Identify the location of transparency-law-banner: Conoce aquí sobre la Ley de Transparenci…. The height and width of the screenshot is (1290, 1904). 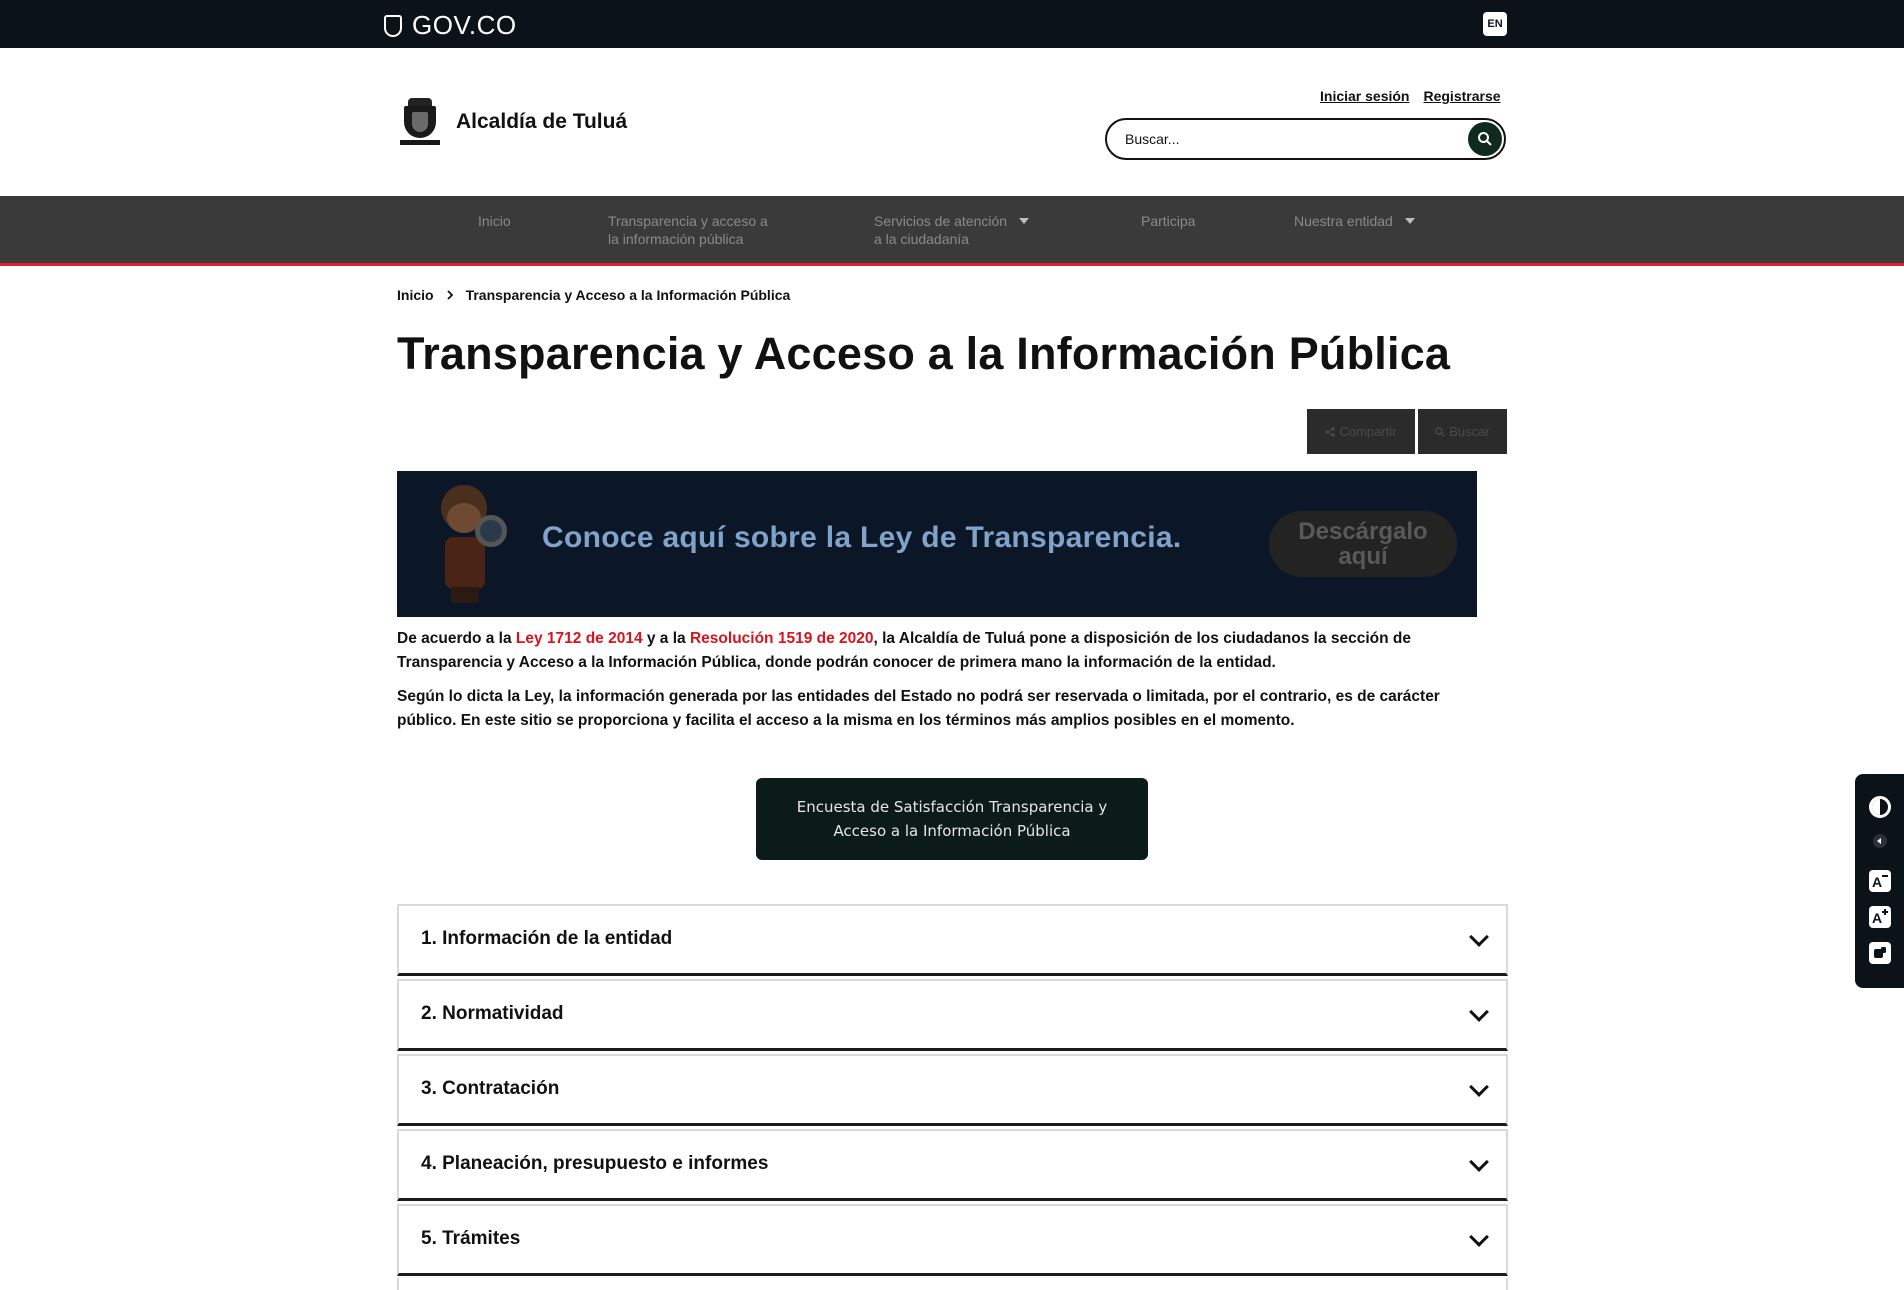
(937, 544).